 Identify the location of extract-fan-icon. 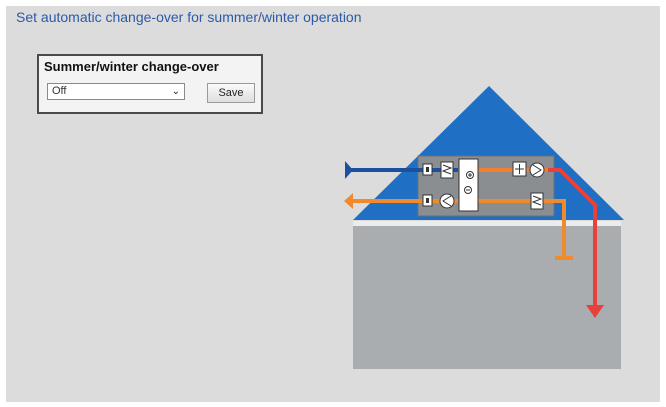
(447, 201).